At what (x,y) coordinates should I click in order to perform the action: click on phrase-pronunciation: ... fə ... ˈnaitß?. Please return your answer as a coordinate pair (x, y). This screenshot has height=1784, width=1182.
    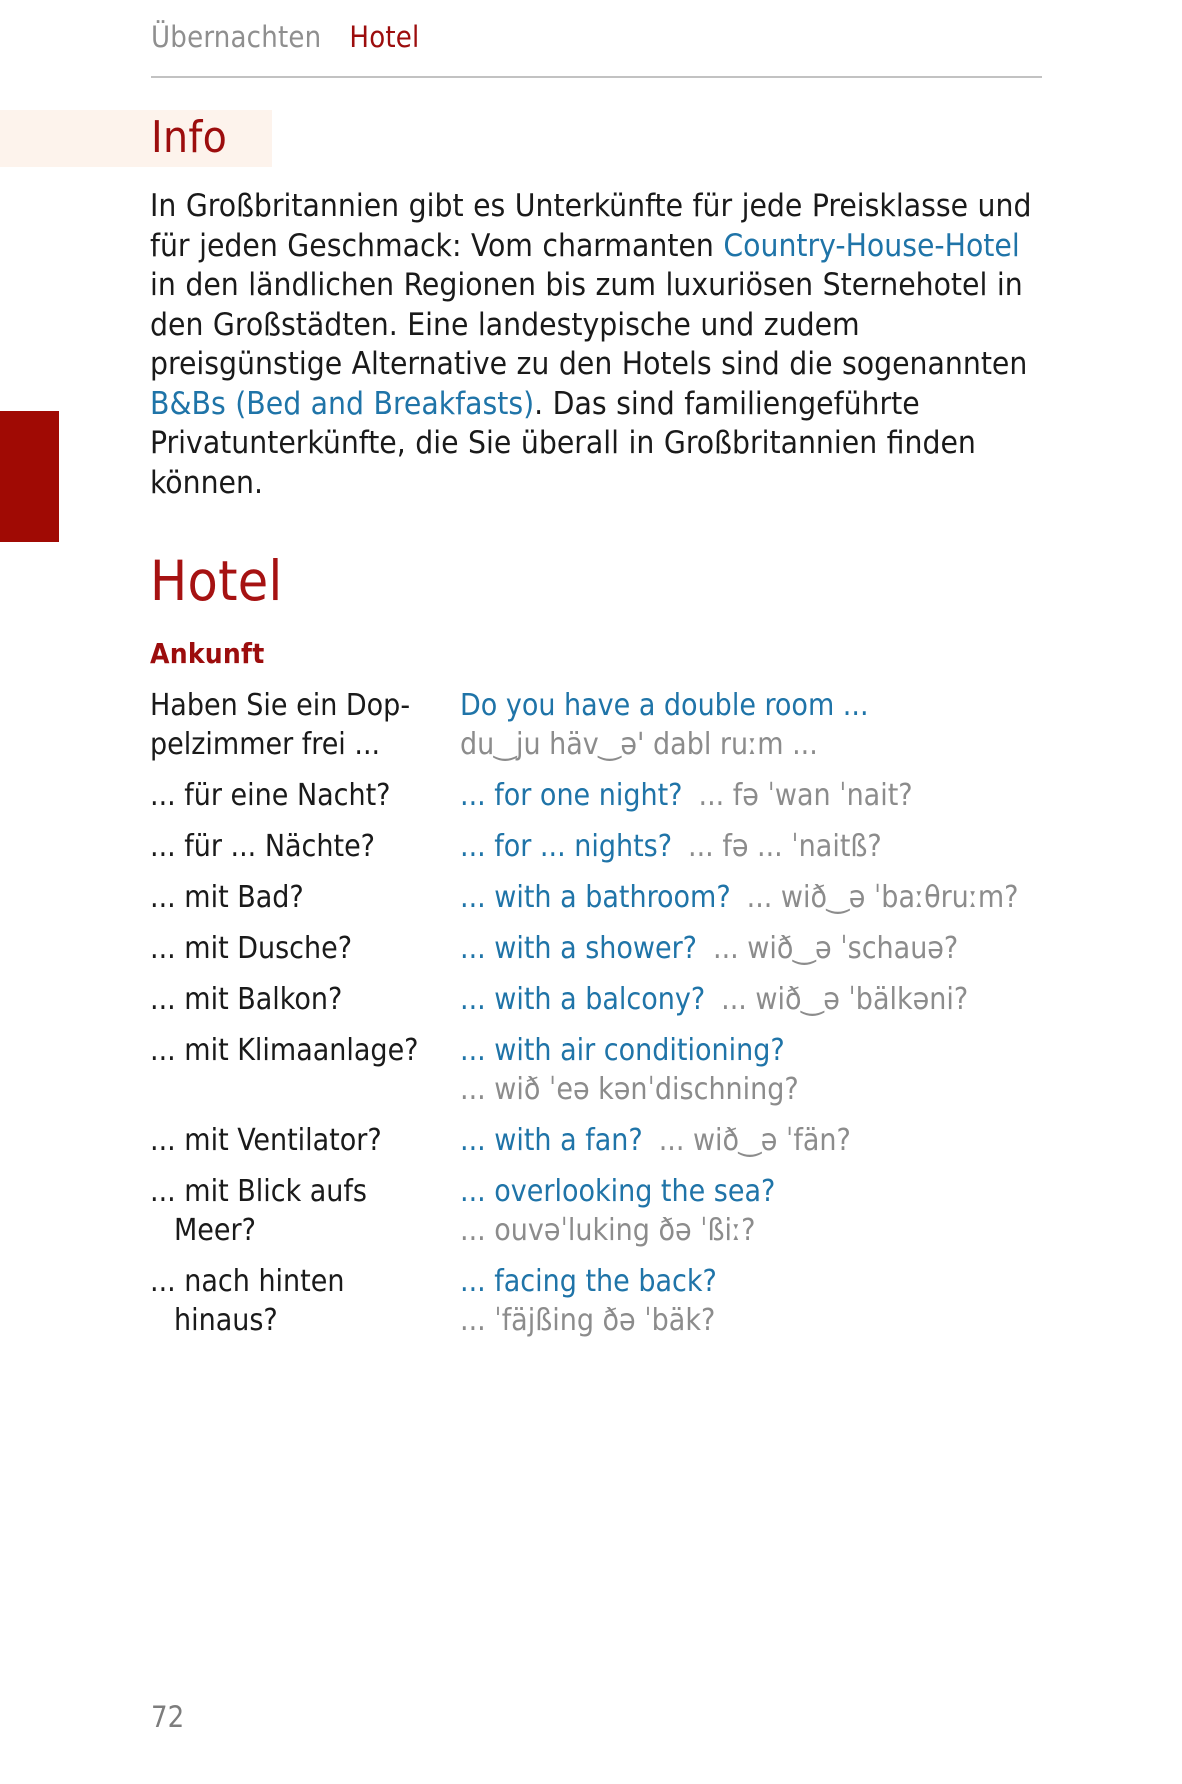
    Looking at the image, I should click on (785, 846).